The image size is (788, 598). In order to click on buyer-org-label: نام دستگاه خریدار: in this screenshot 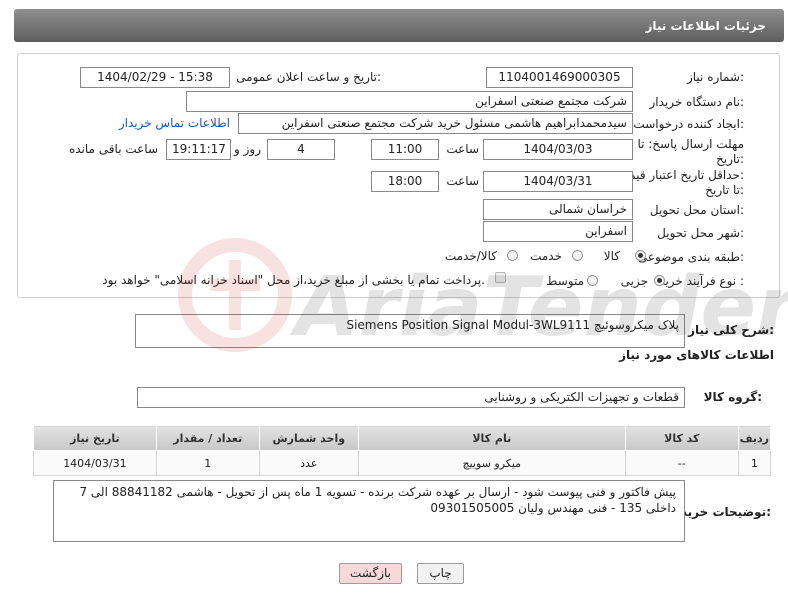, I will do `click(697, 102)`.